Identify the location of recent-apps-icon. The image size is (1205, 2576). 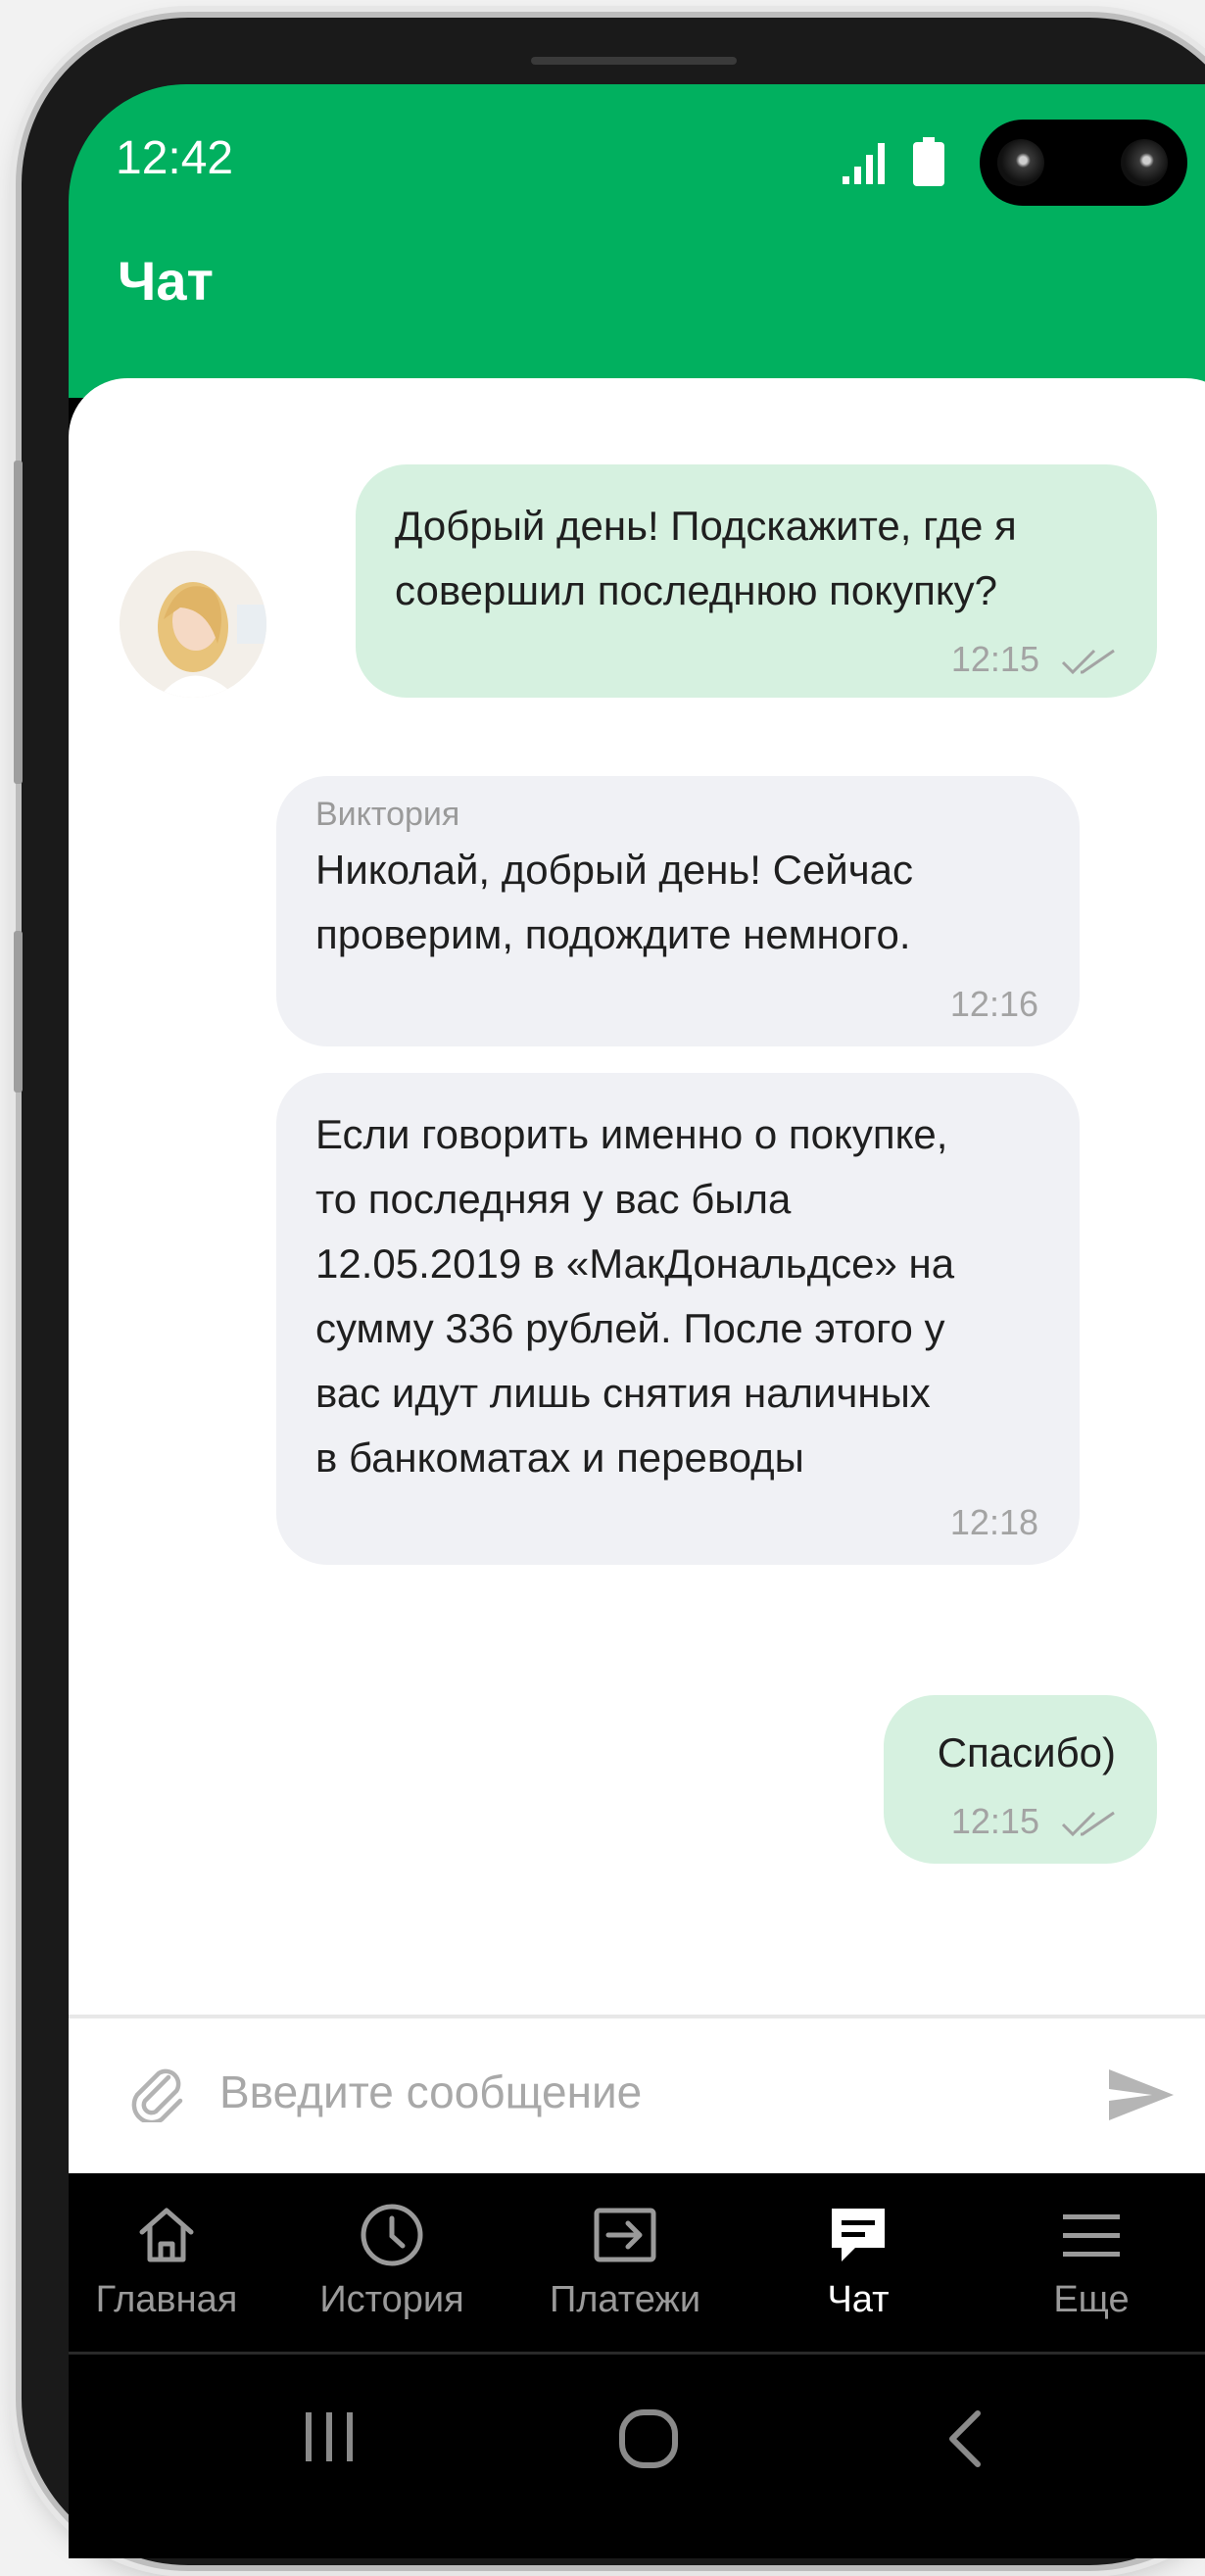
(329, 2436).